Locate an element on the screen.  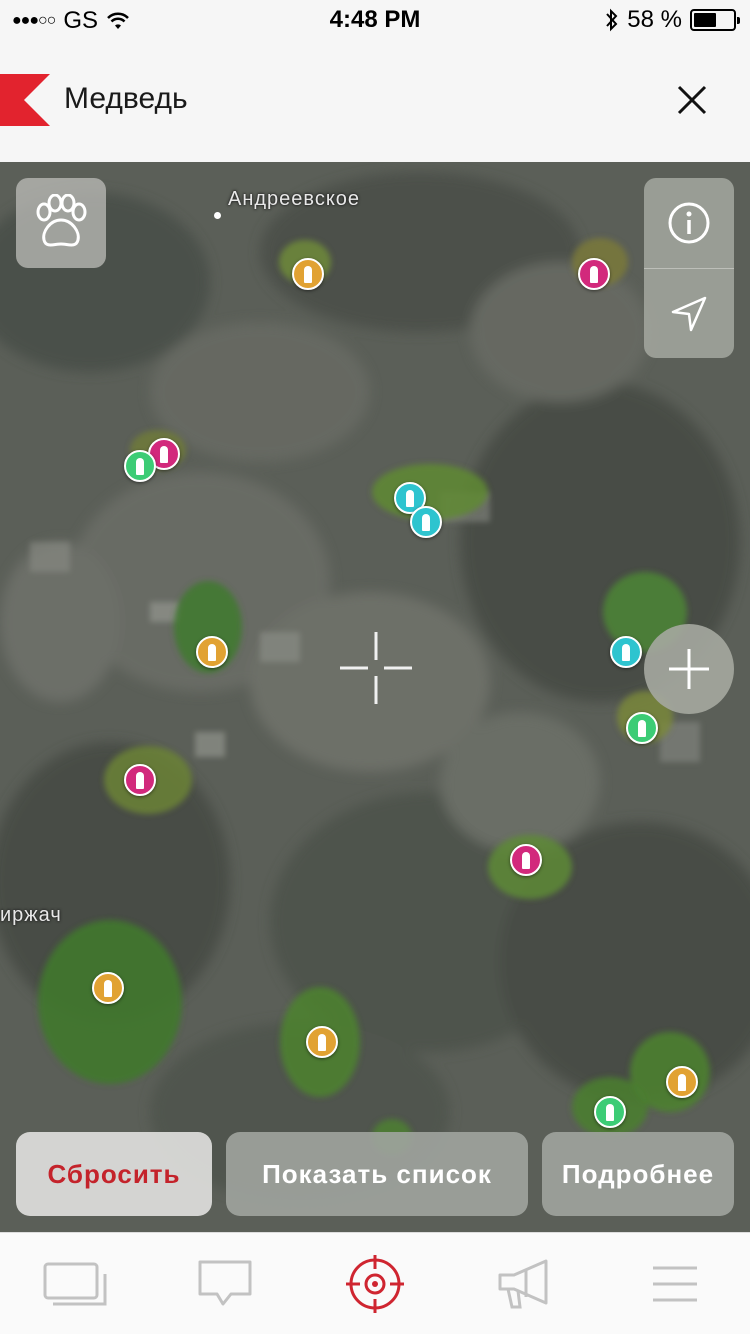
target-icon is located at coordinates (375, 1283).